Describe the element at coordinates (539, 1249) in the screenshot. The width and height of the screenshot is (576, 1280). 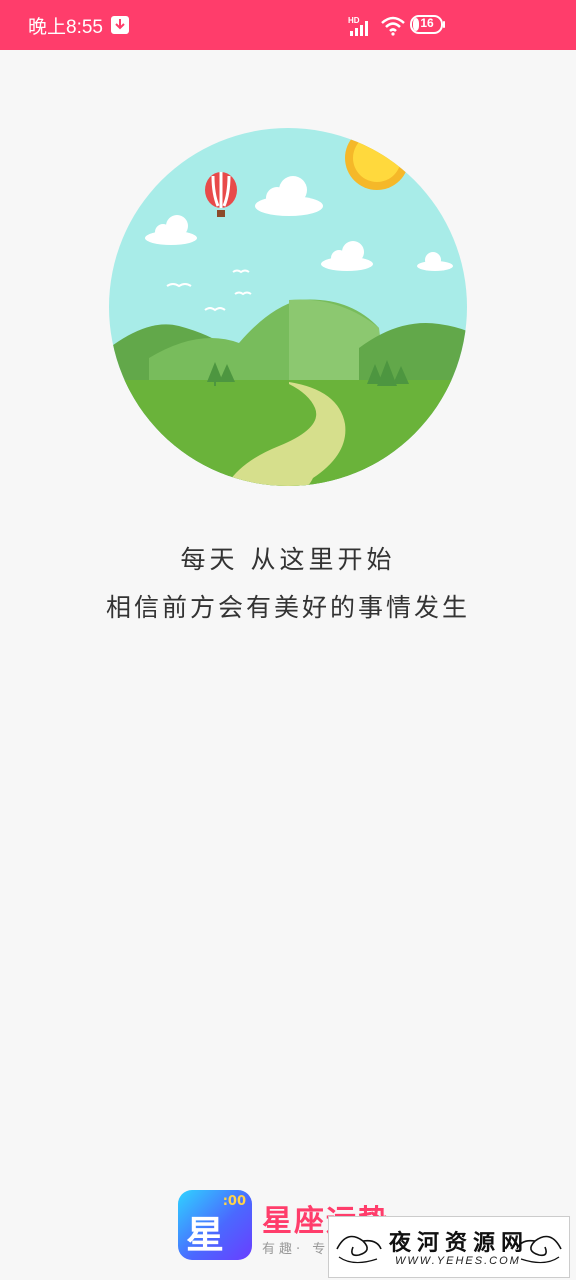
I see `flourish-right-icon` at that location.